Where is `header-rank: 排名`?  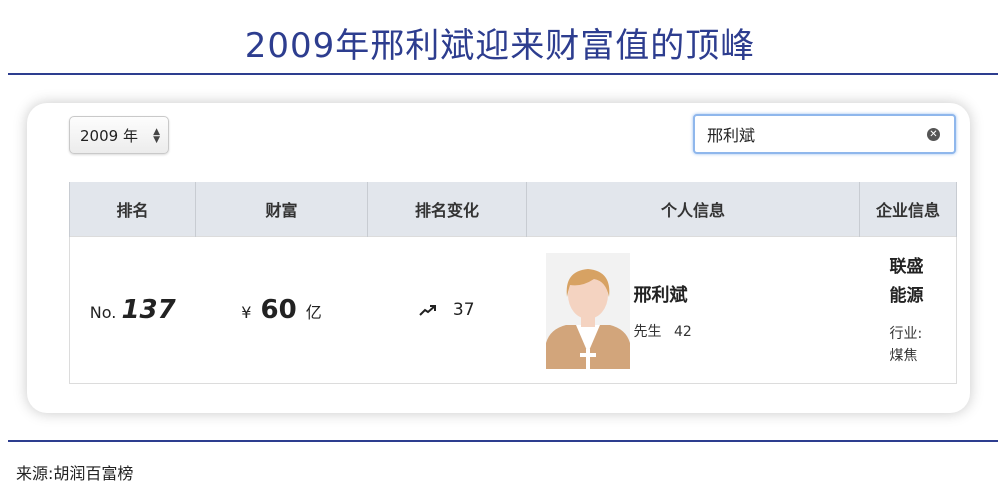 header-rank: 排名 is located at coordinates (132, 209).